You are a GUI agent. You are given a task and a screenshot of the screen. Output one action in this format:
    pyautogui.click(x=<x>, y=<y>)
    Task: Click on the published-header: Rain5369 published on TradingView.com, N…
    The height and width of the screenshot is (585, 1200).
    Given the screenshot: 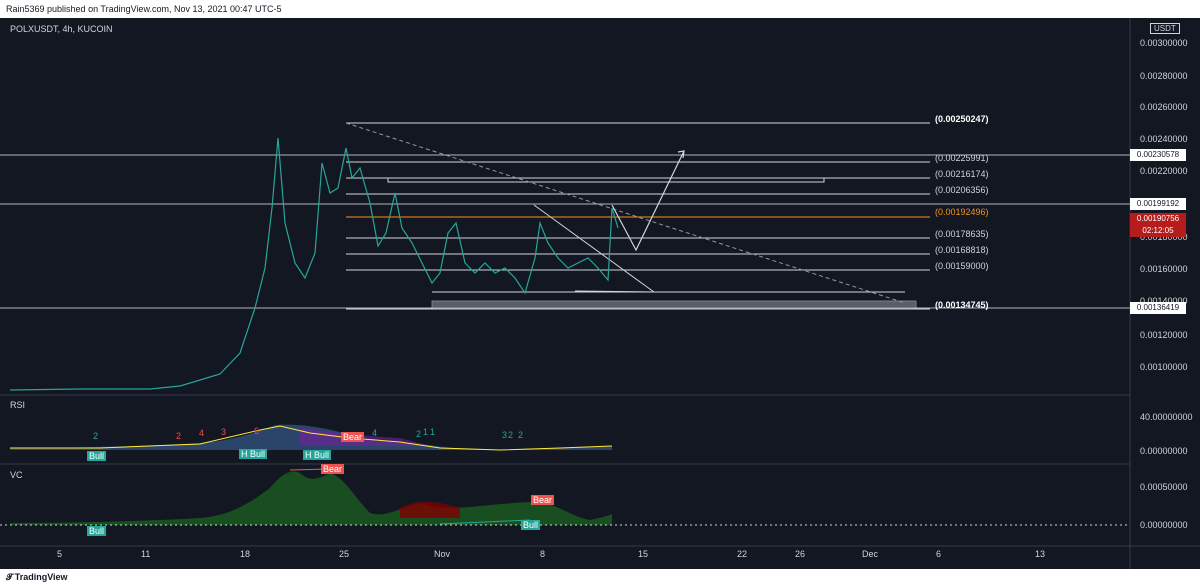 What is the action you would take?
    pyautogui.click(x=600, y=9)
    